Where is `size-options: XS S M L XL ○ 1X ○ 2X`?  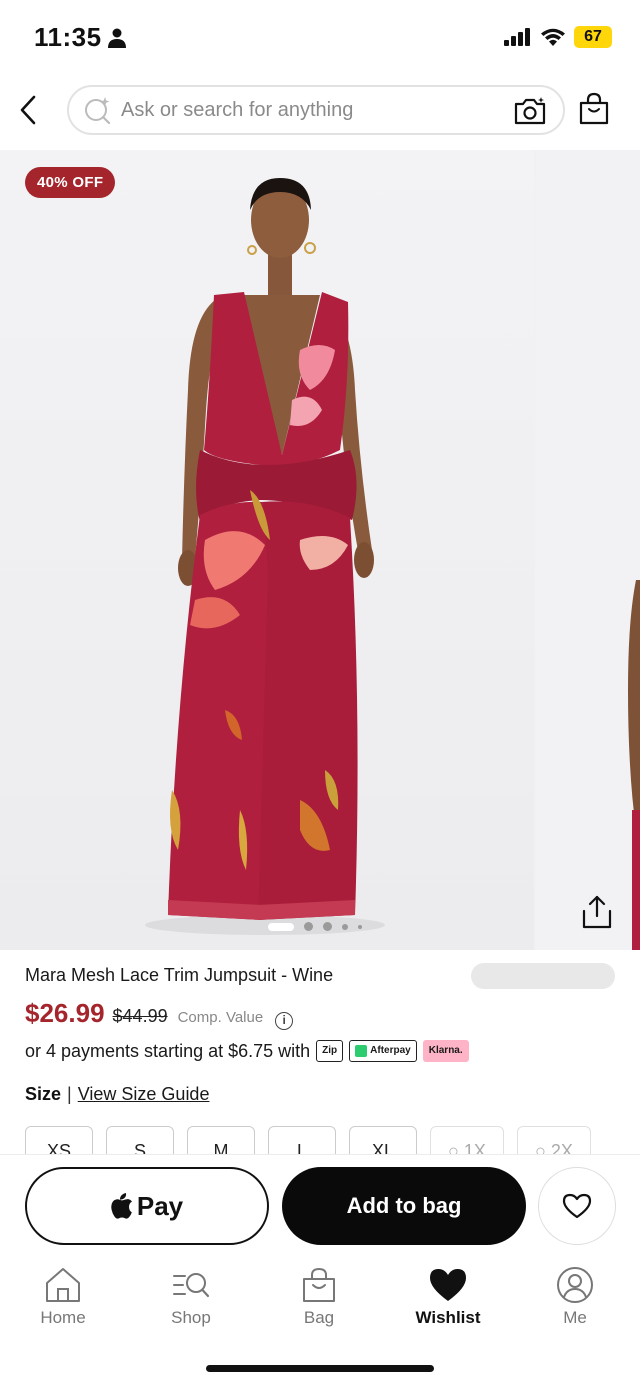
size-options: XS S M L XL ○ 1X ○ 2X is located at coordinates (308, 1140).